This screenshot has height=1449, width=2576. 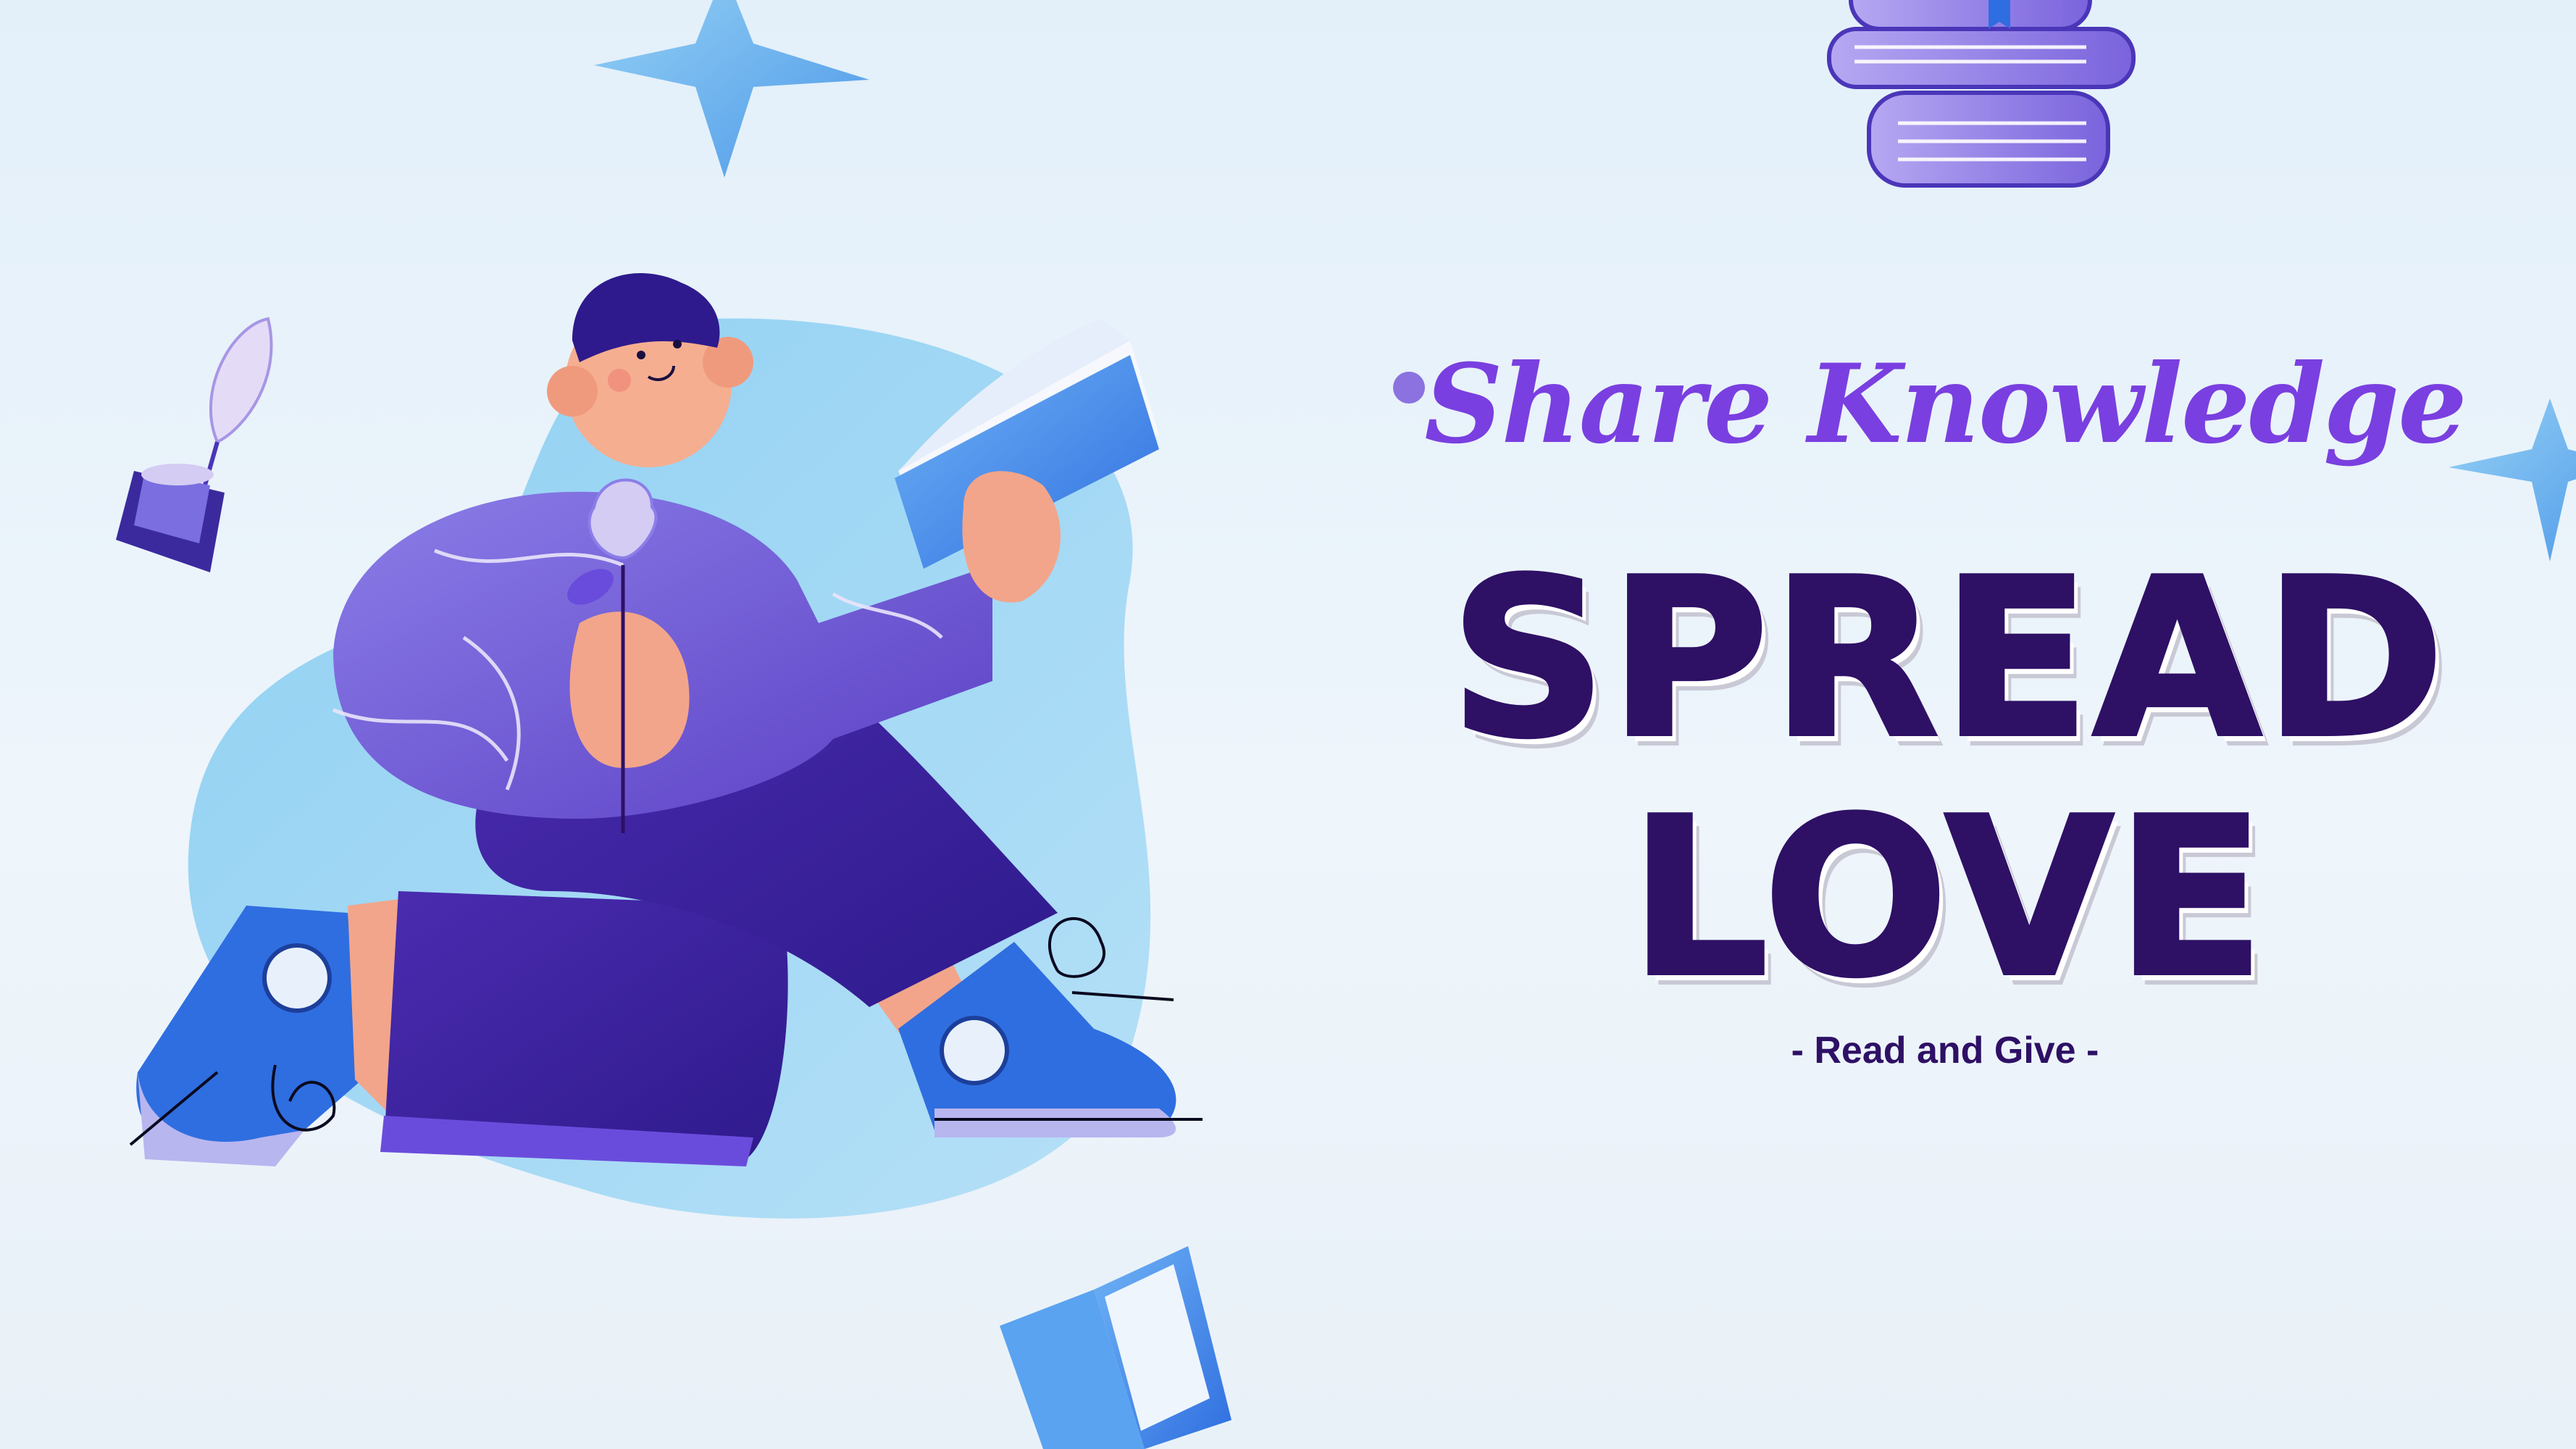 What do you see at coordinates (1948, 898) in the screenshot?
I see `headline-line-2: LOVE` at bounding box center [1948, 898].